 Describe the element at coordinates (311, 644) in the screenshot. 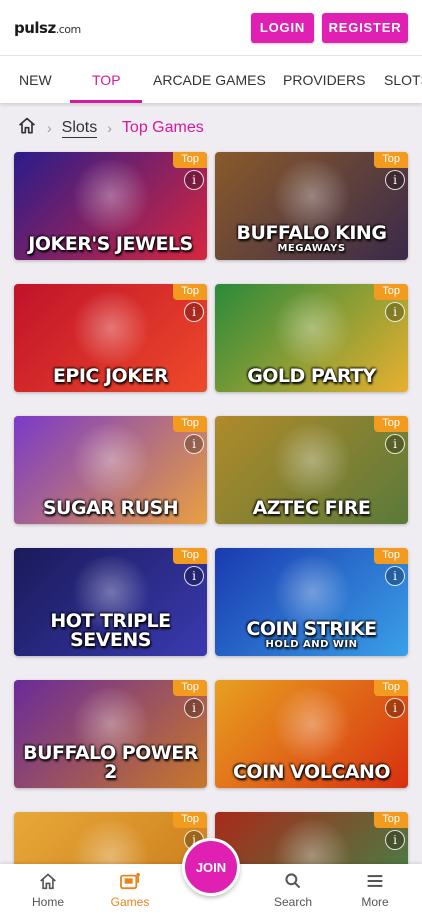

I see `game-subtitle: HOLD AND WIN` at that location.